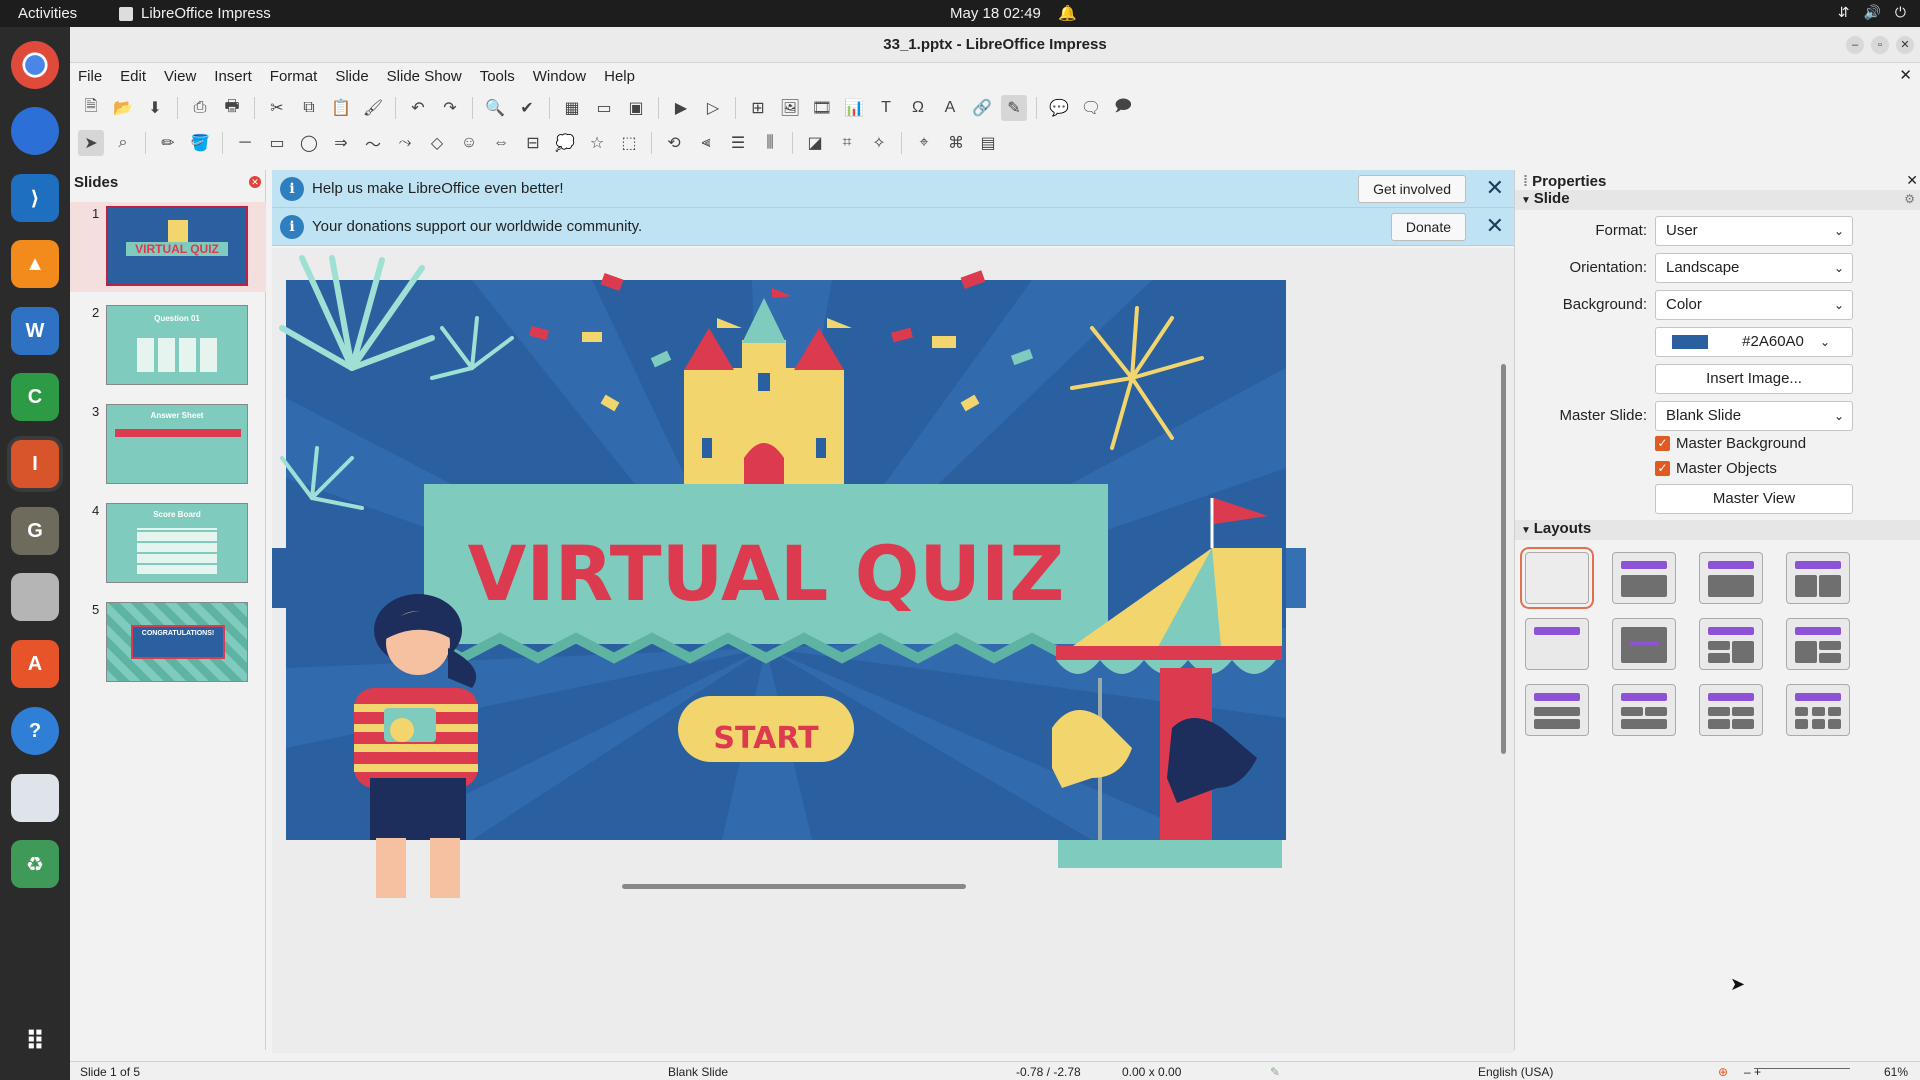 Image resolution: width=1920 pixels, height=1080 pixels. I want to click on show-apps-icon: ⠿, so click(35, 1041).